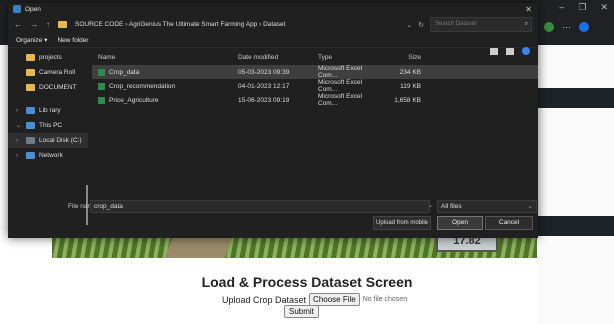  I want to click on search-icon: ⌕, so click(526, 24).